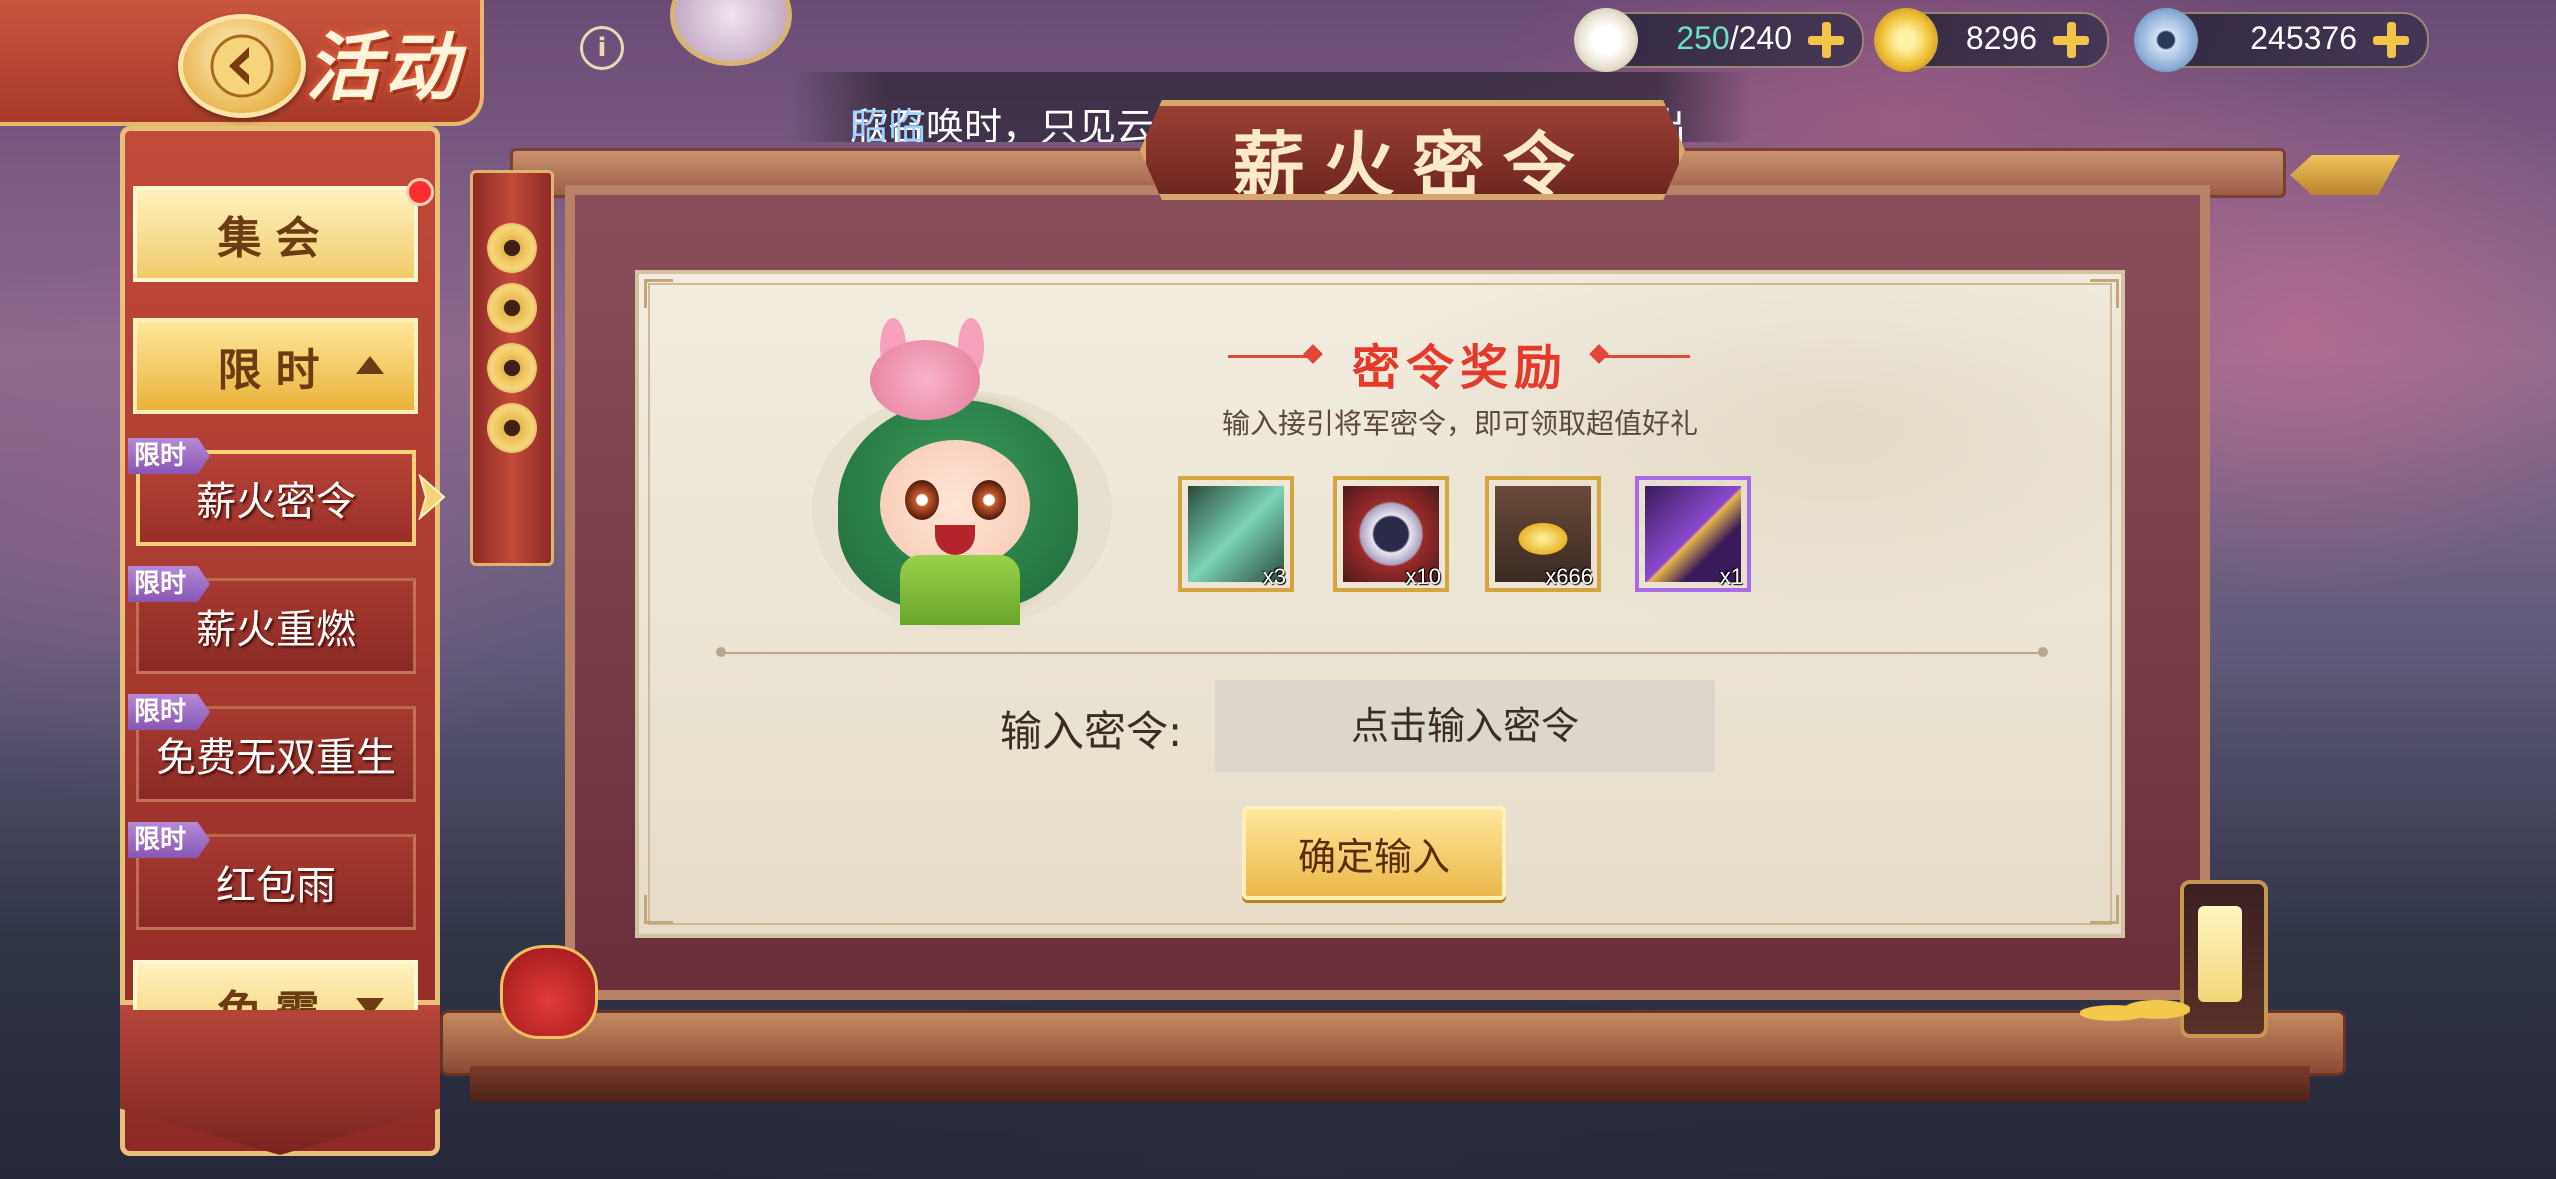 The width and height of the screenshot is (2556, 1179). I want to click on gold-value: 8296, so click(2001, 38).